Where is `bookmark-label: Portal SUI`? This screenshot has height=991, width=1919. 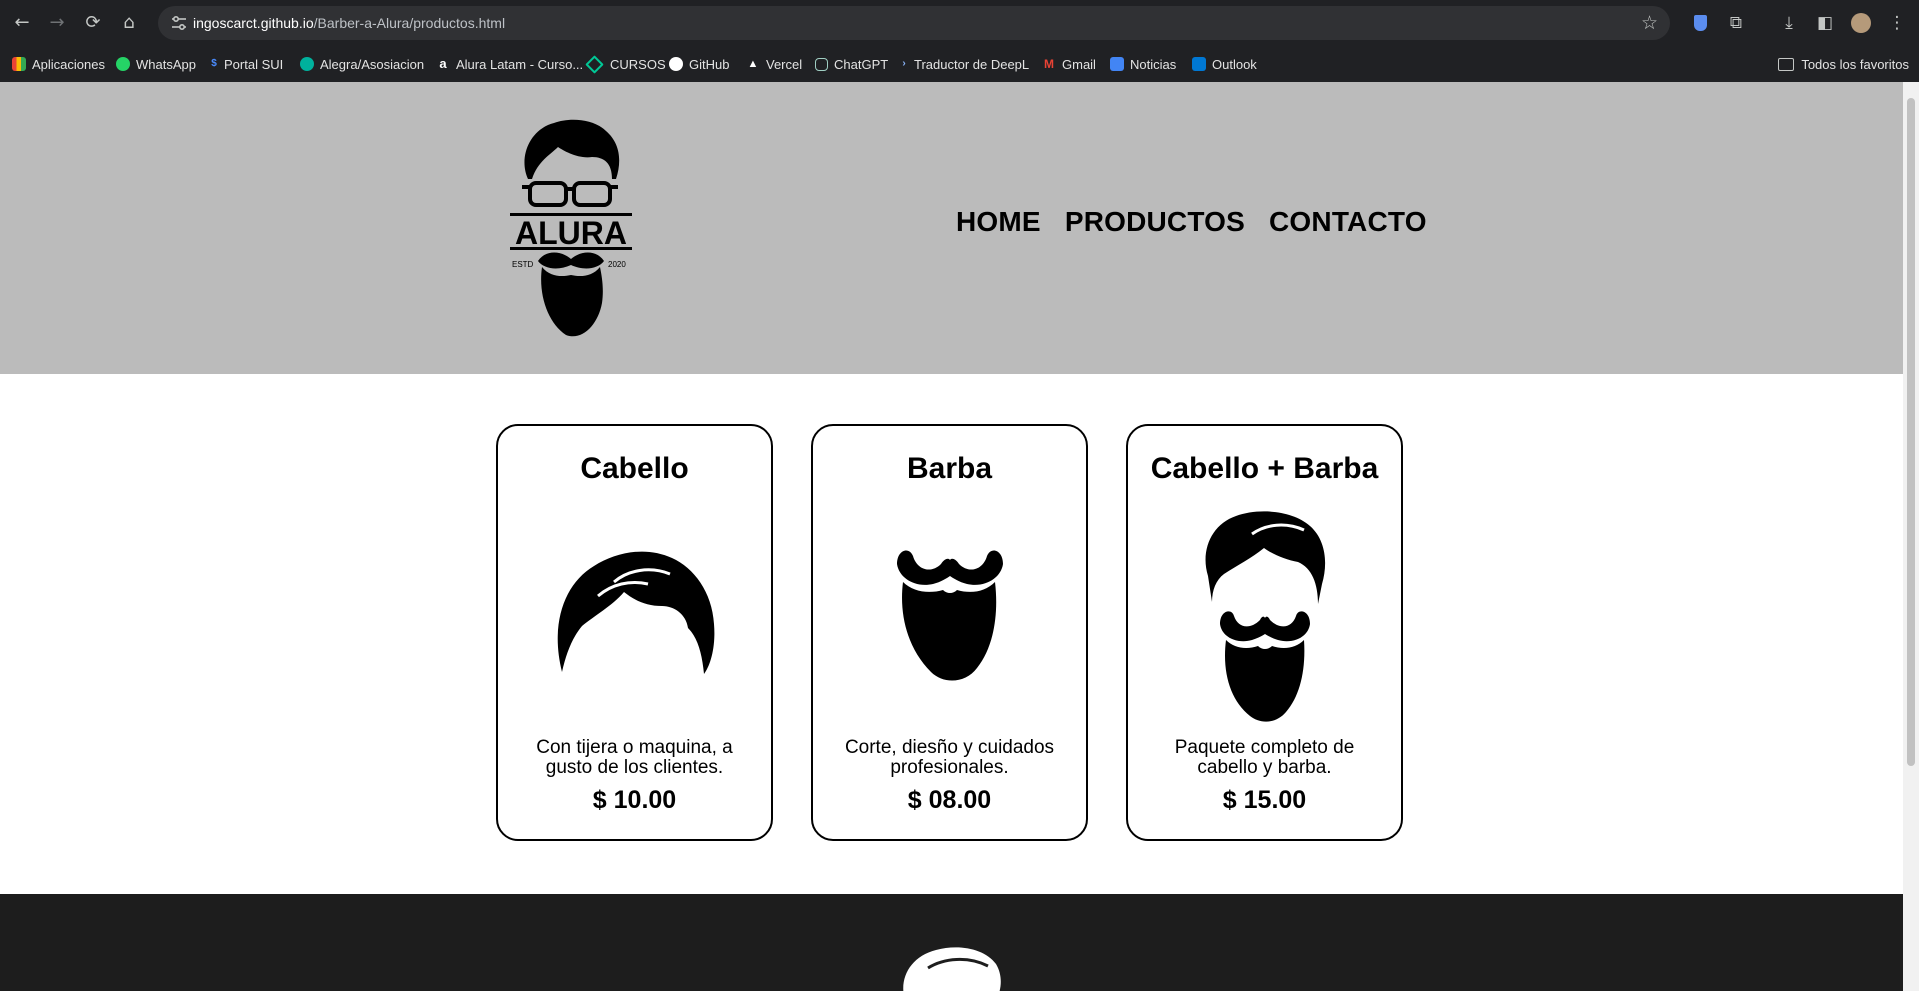 bookmark-label: Portal SUI is located at coordinates (254, 64).